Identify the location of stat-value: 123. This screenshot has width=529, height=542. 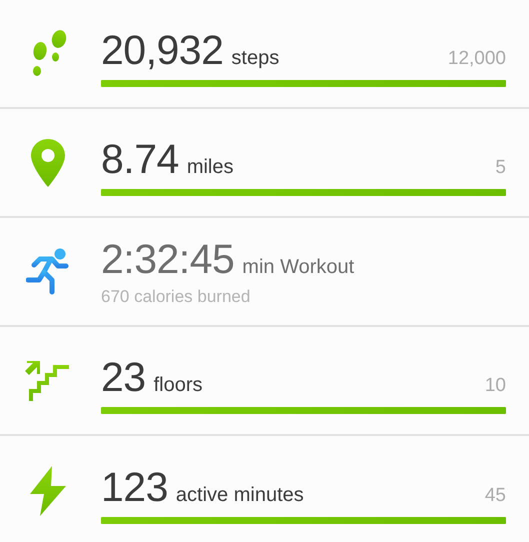
(134, 487).